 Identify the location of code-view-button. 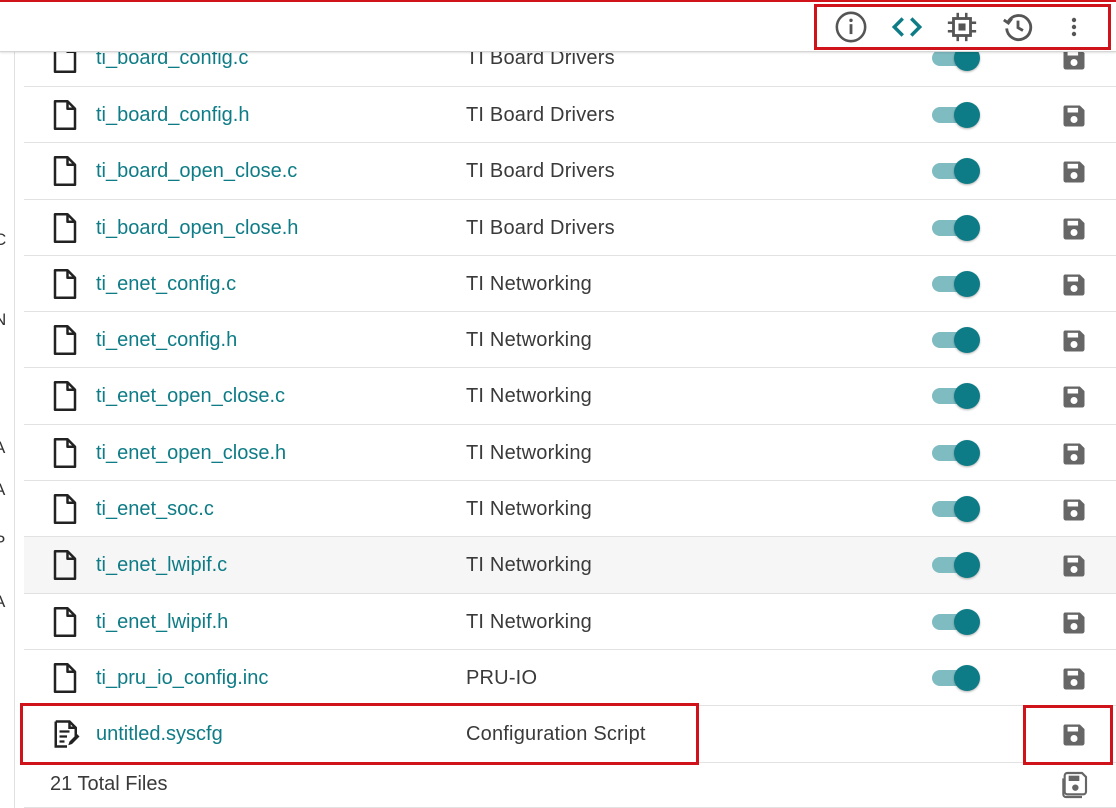
(907, 27).